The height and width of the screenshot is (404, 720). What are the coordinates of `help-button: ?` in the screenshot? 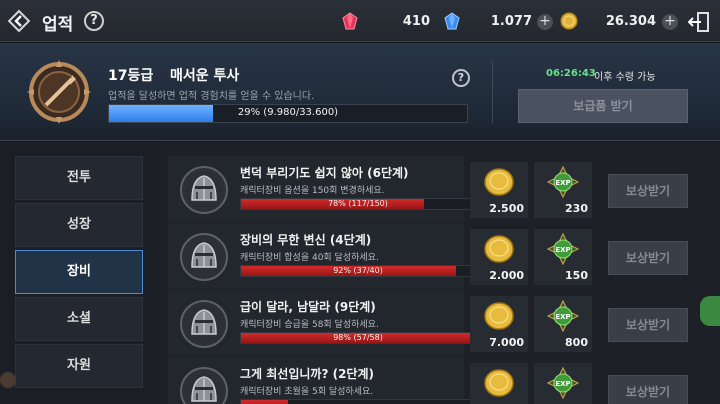 It's located at (94, 21).